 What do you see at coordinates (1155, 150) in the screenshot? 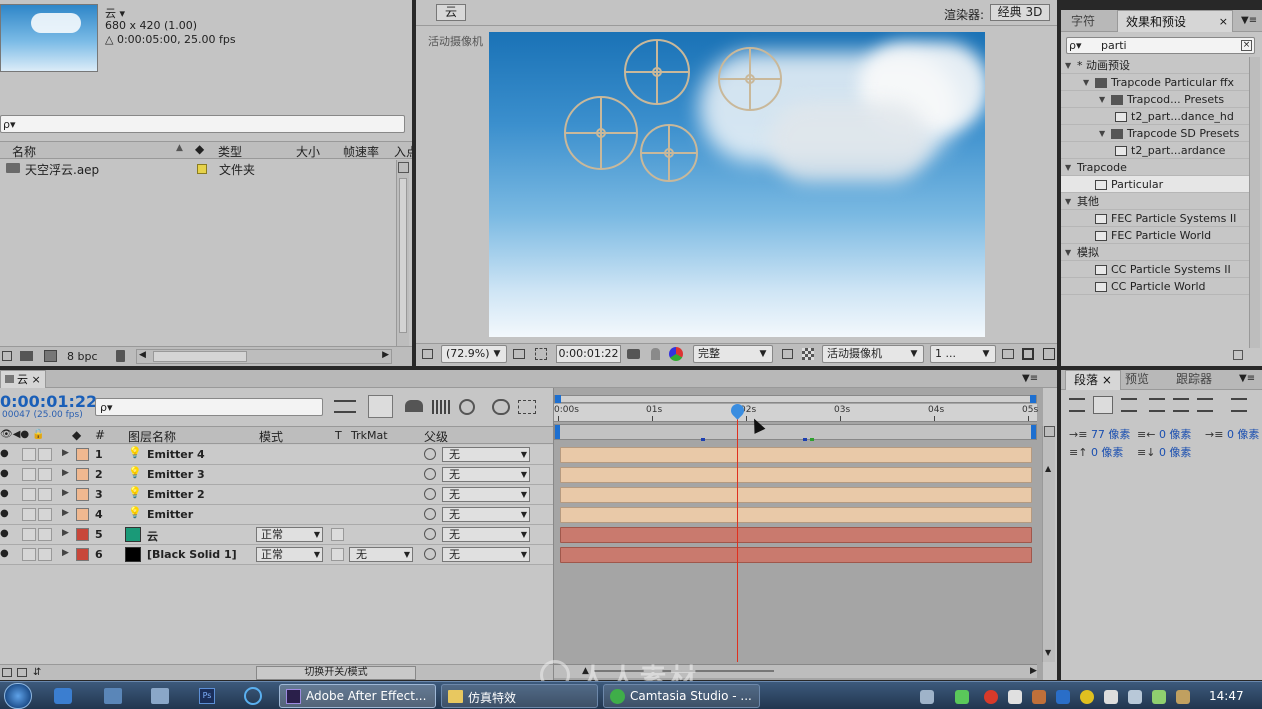
I see `effects-tree-item: t2_part...ardance` at bounding box center [1155, 150].